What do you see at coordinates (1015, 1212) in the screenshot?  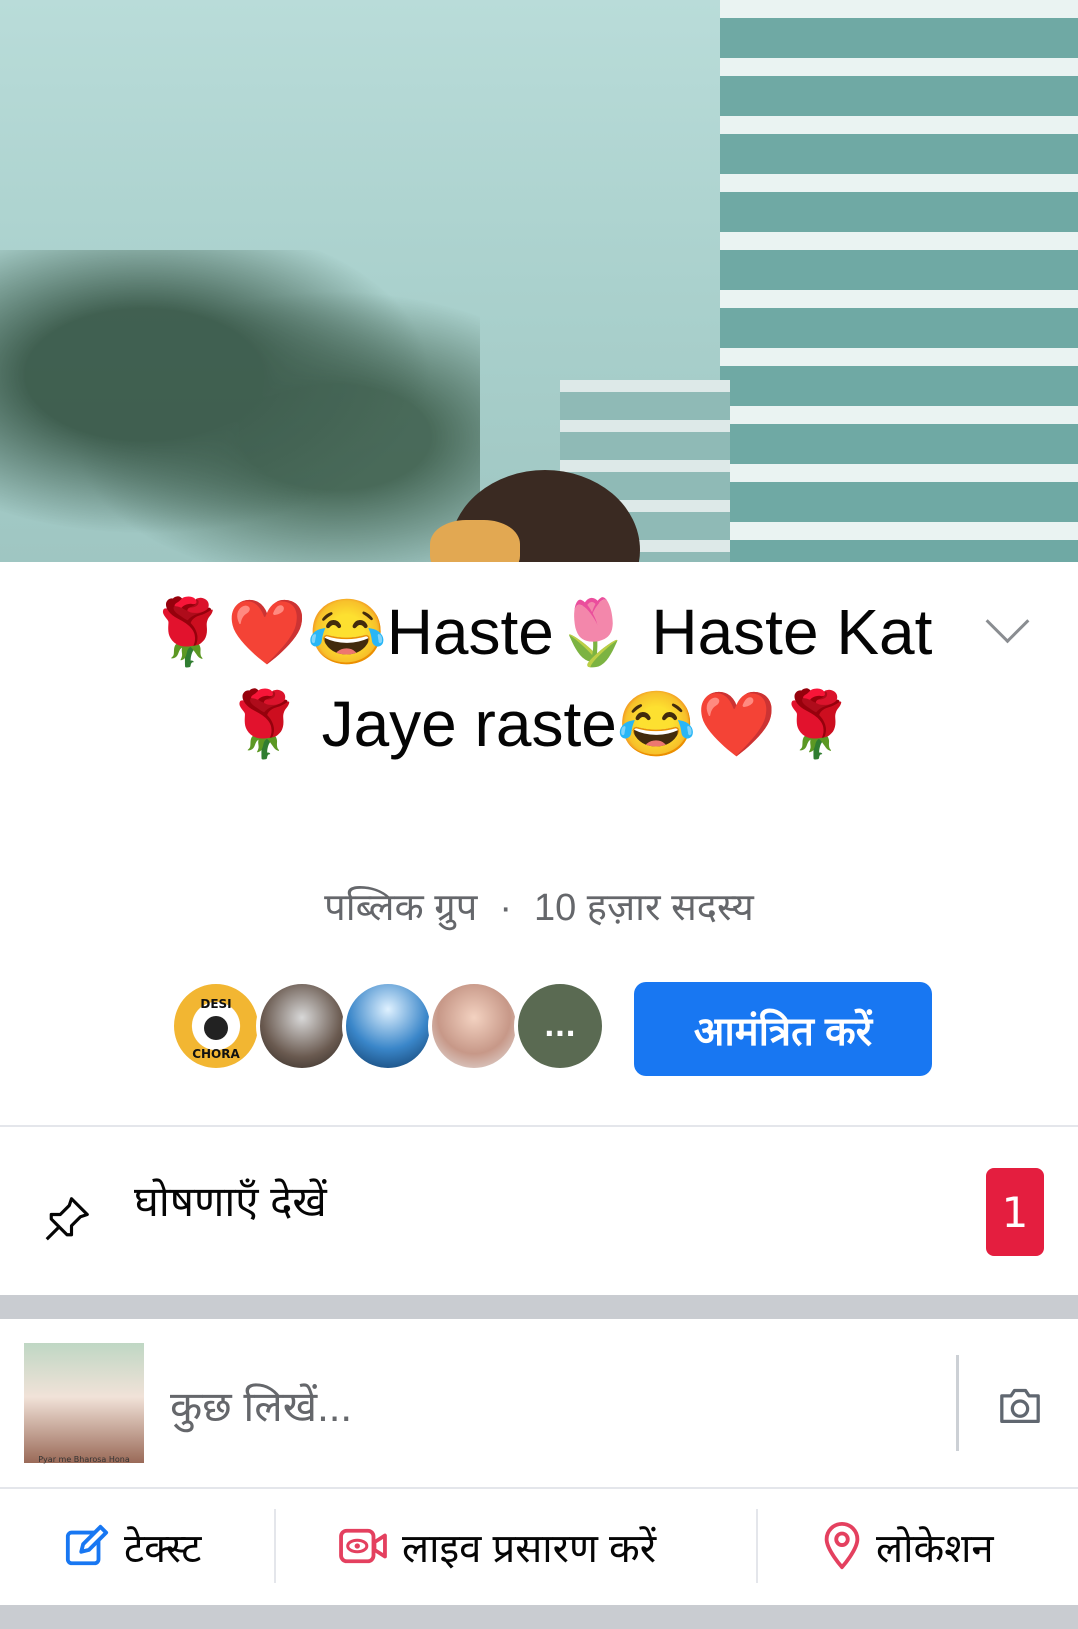 I see `announcements-count-badge: 1` at bounding box center [1015, 1212].